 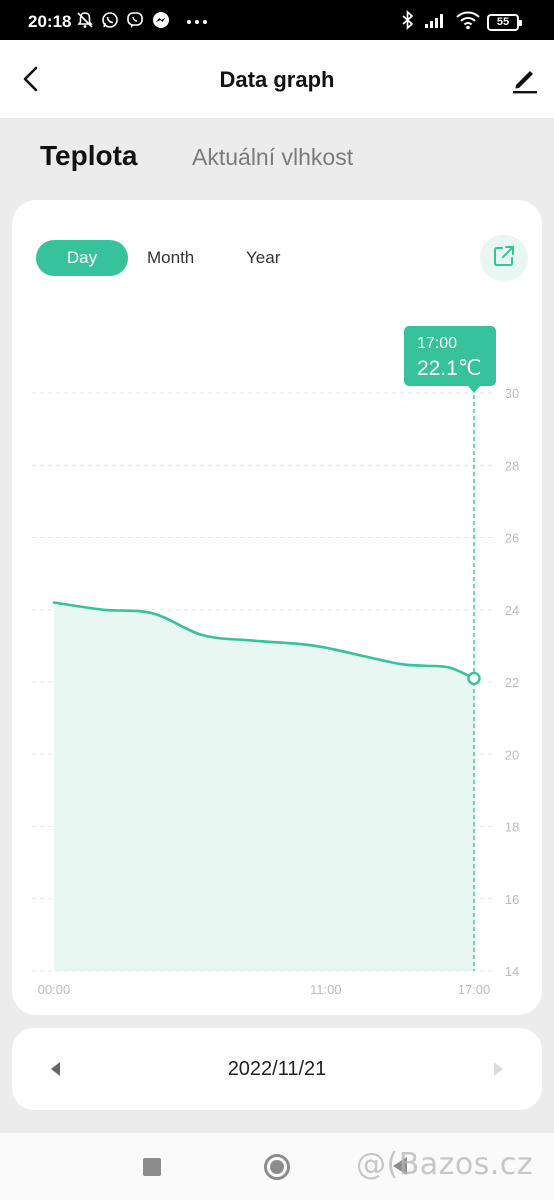 What do you see at coordinates (525, 79) in the screenshot?
I see `pencil-icon` at bounding box center [525, 79].